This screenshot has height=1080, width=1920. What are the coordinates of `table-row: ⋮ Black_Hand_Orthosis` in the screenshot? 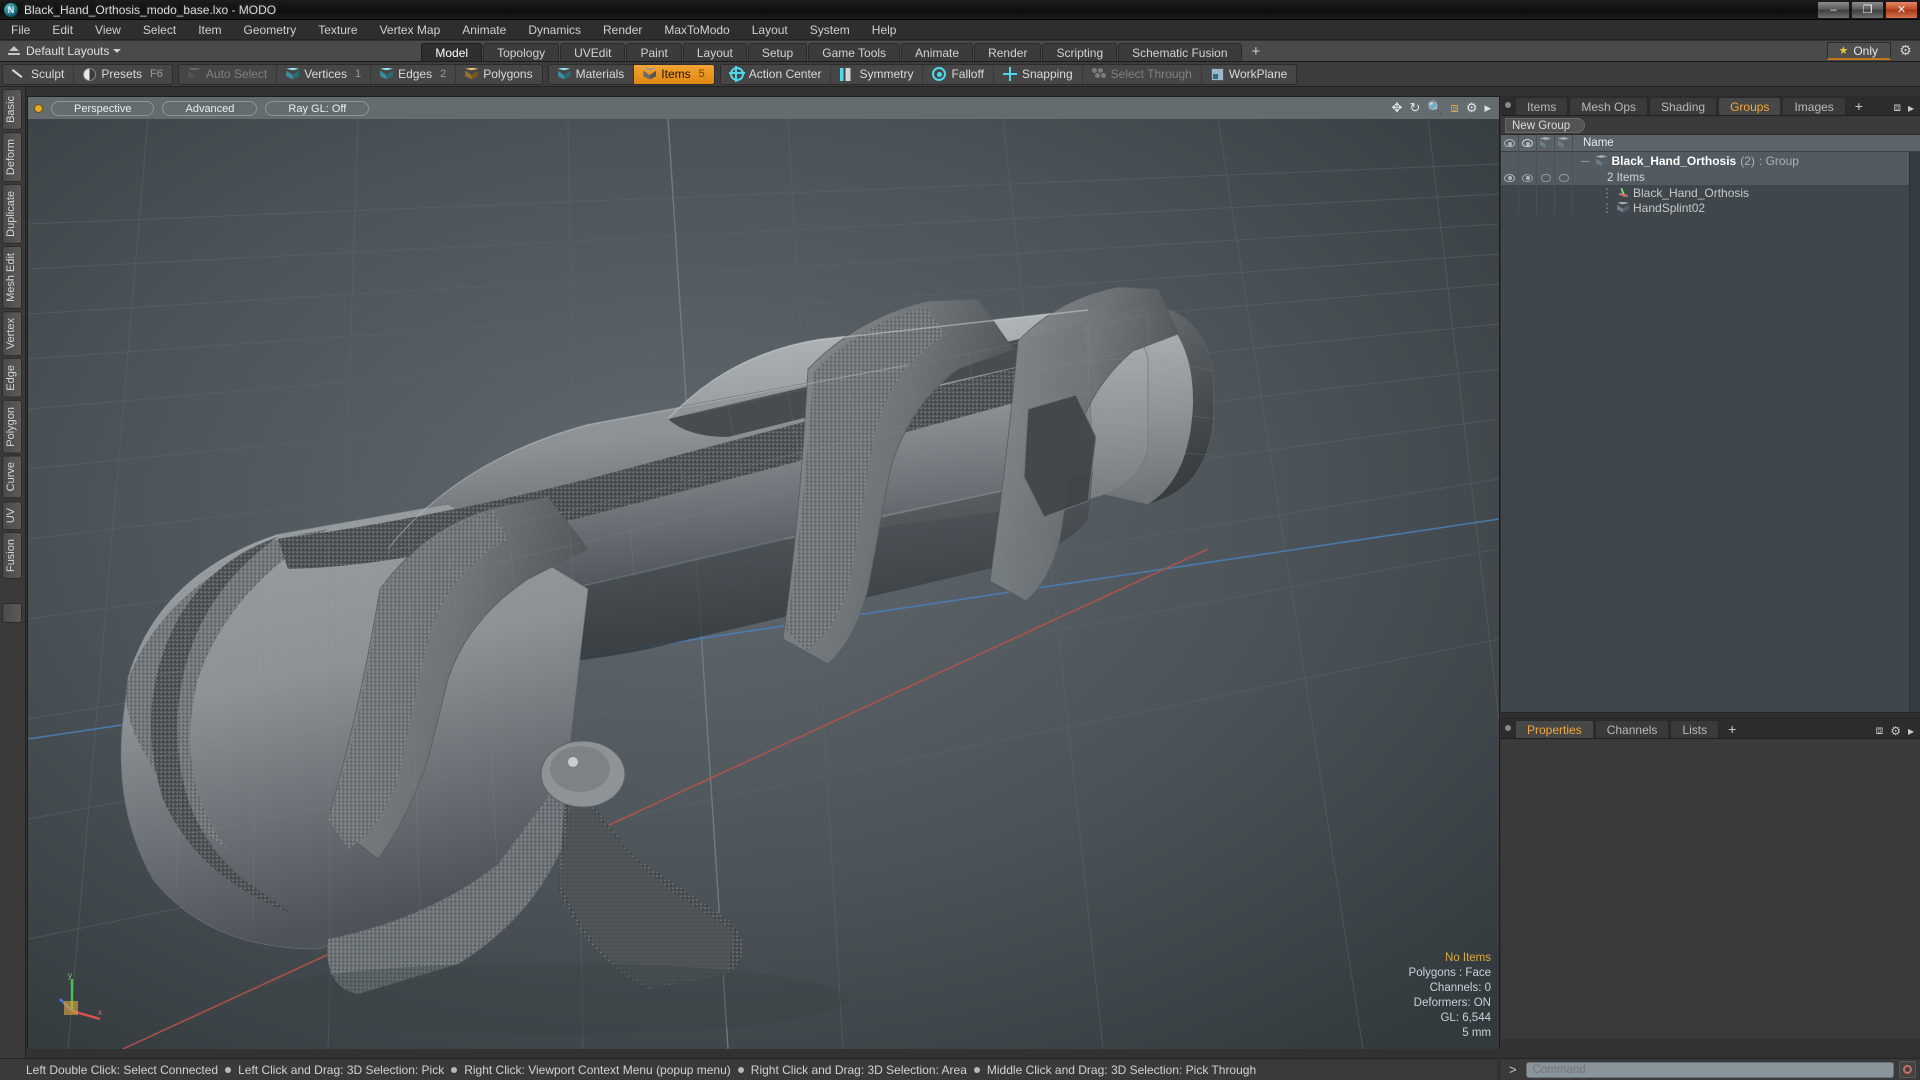 It's located at (1710, 192).